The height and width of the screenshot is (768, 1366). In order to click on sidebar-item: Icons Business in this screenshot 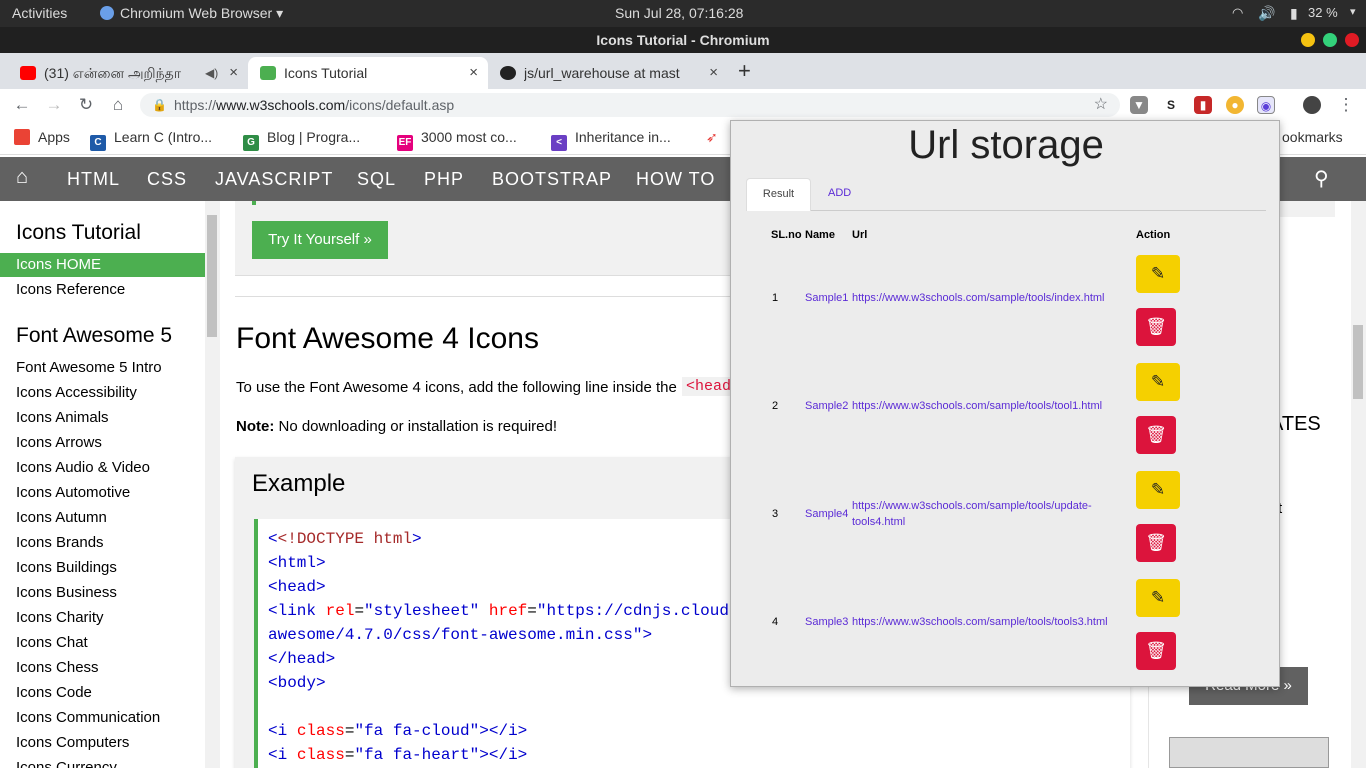, I will do `click(66, 592)`.